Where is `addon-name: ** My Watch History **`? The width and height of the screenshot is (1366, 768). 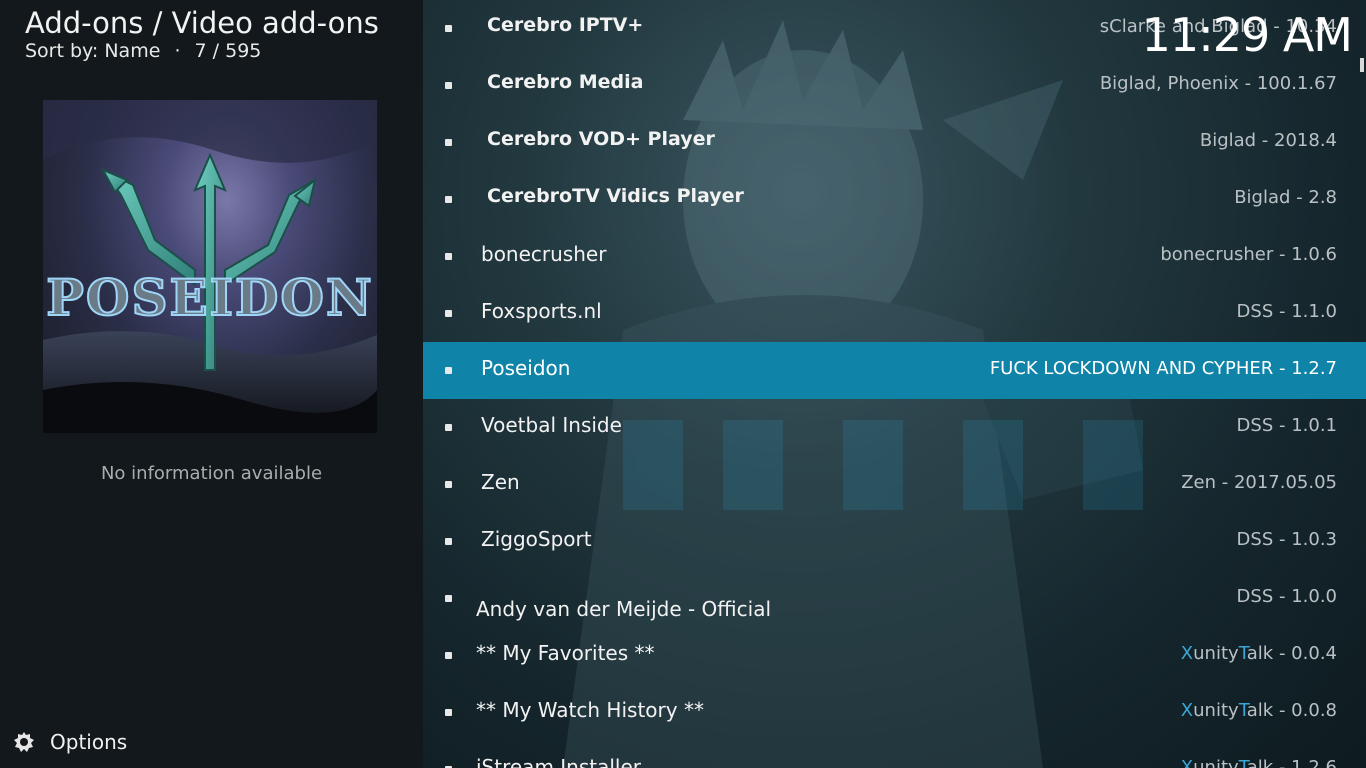
addon-name: ** My Watch History ** is located at coordinates (590, 710).